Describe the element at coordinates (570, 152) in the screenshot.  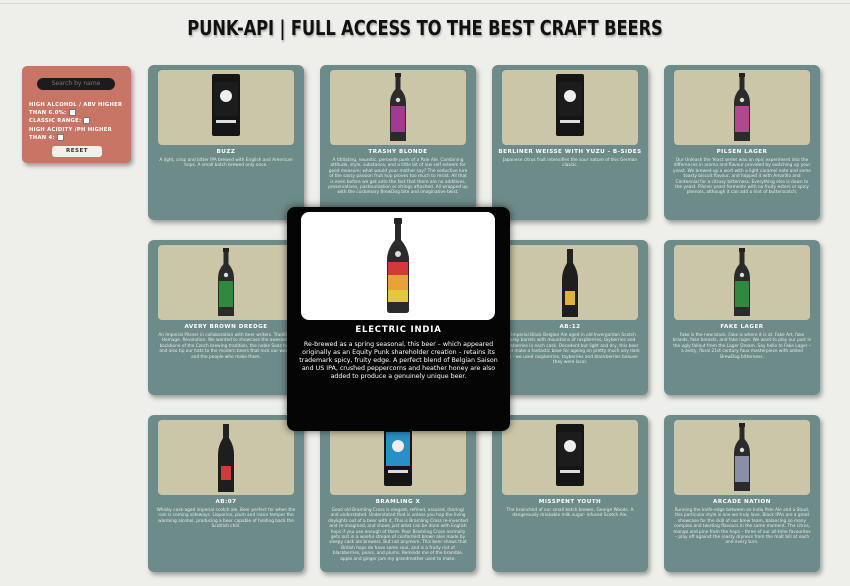
I see `beer-name: BERLINER WEISSE WITH YUZU - B-SIDES` at that location.